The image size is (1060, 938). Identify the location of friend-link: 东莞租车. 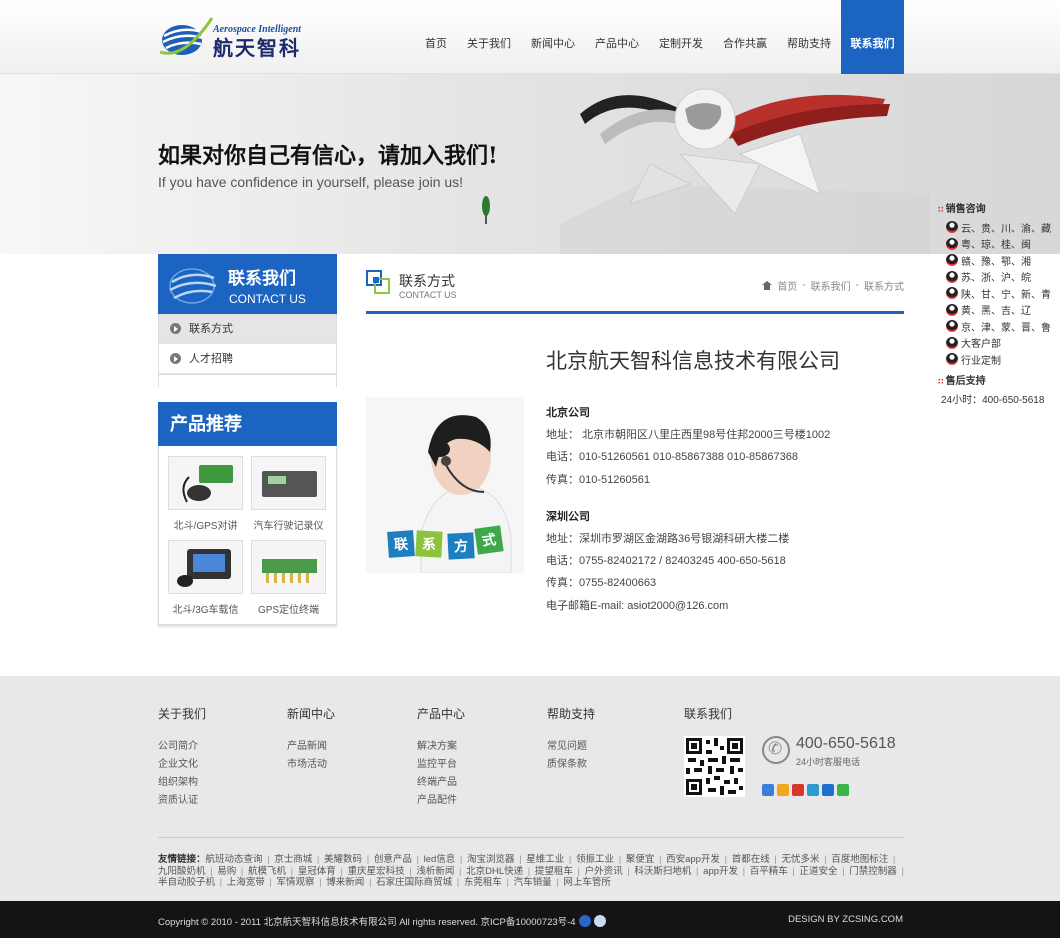
(489, 882).